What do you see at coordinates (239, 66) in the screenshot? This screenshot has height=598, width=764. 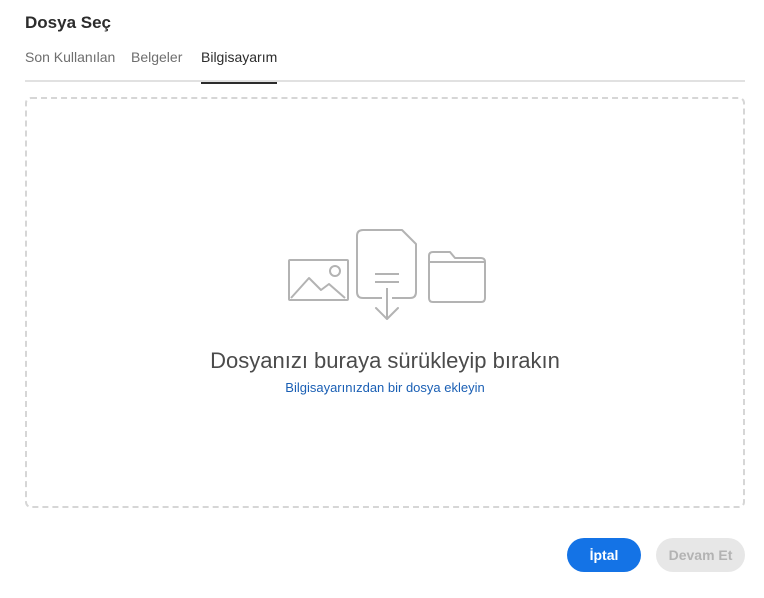 I see `tab-my-computer: Bilgisayarım` at bounding box center [239, 66].